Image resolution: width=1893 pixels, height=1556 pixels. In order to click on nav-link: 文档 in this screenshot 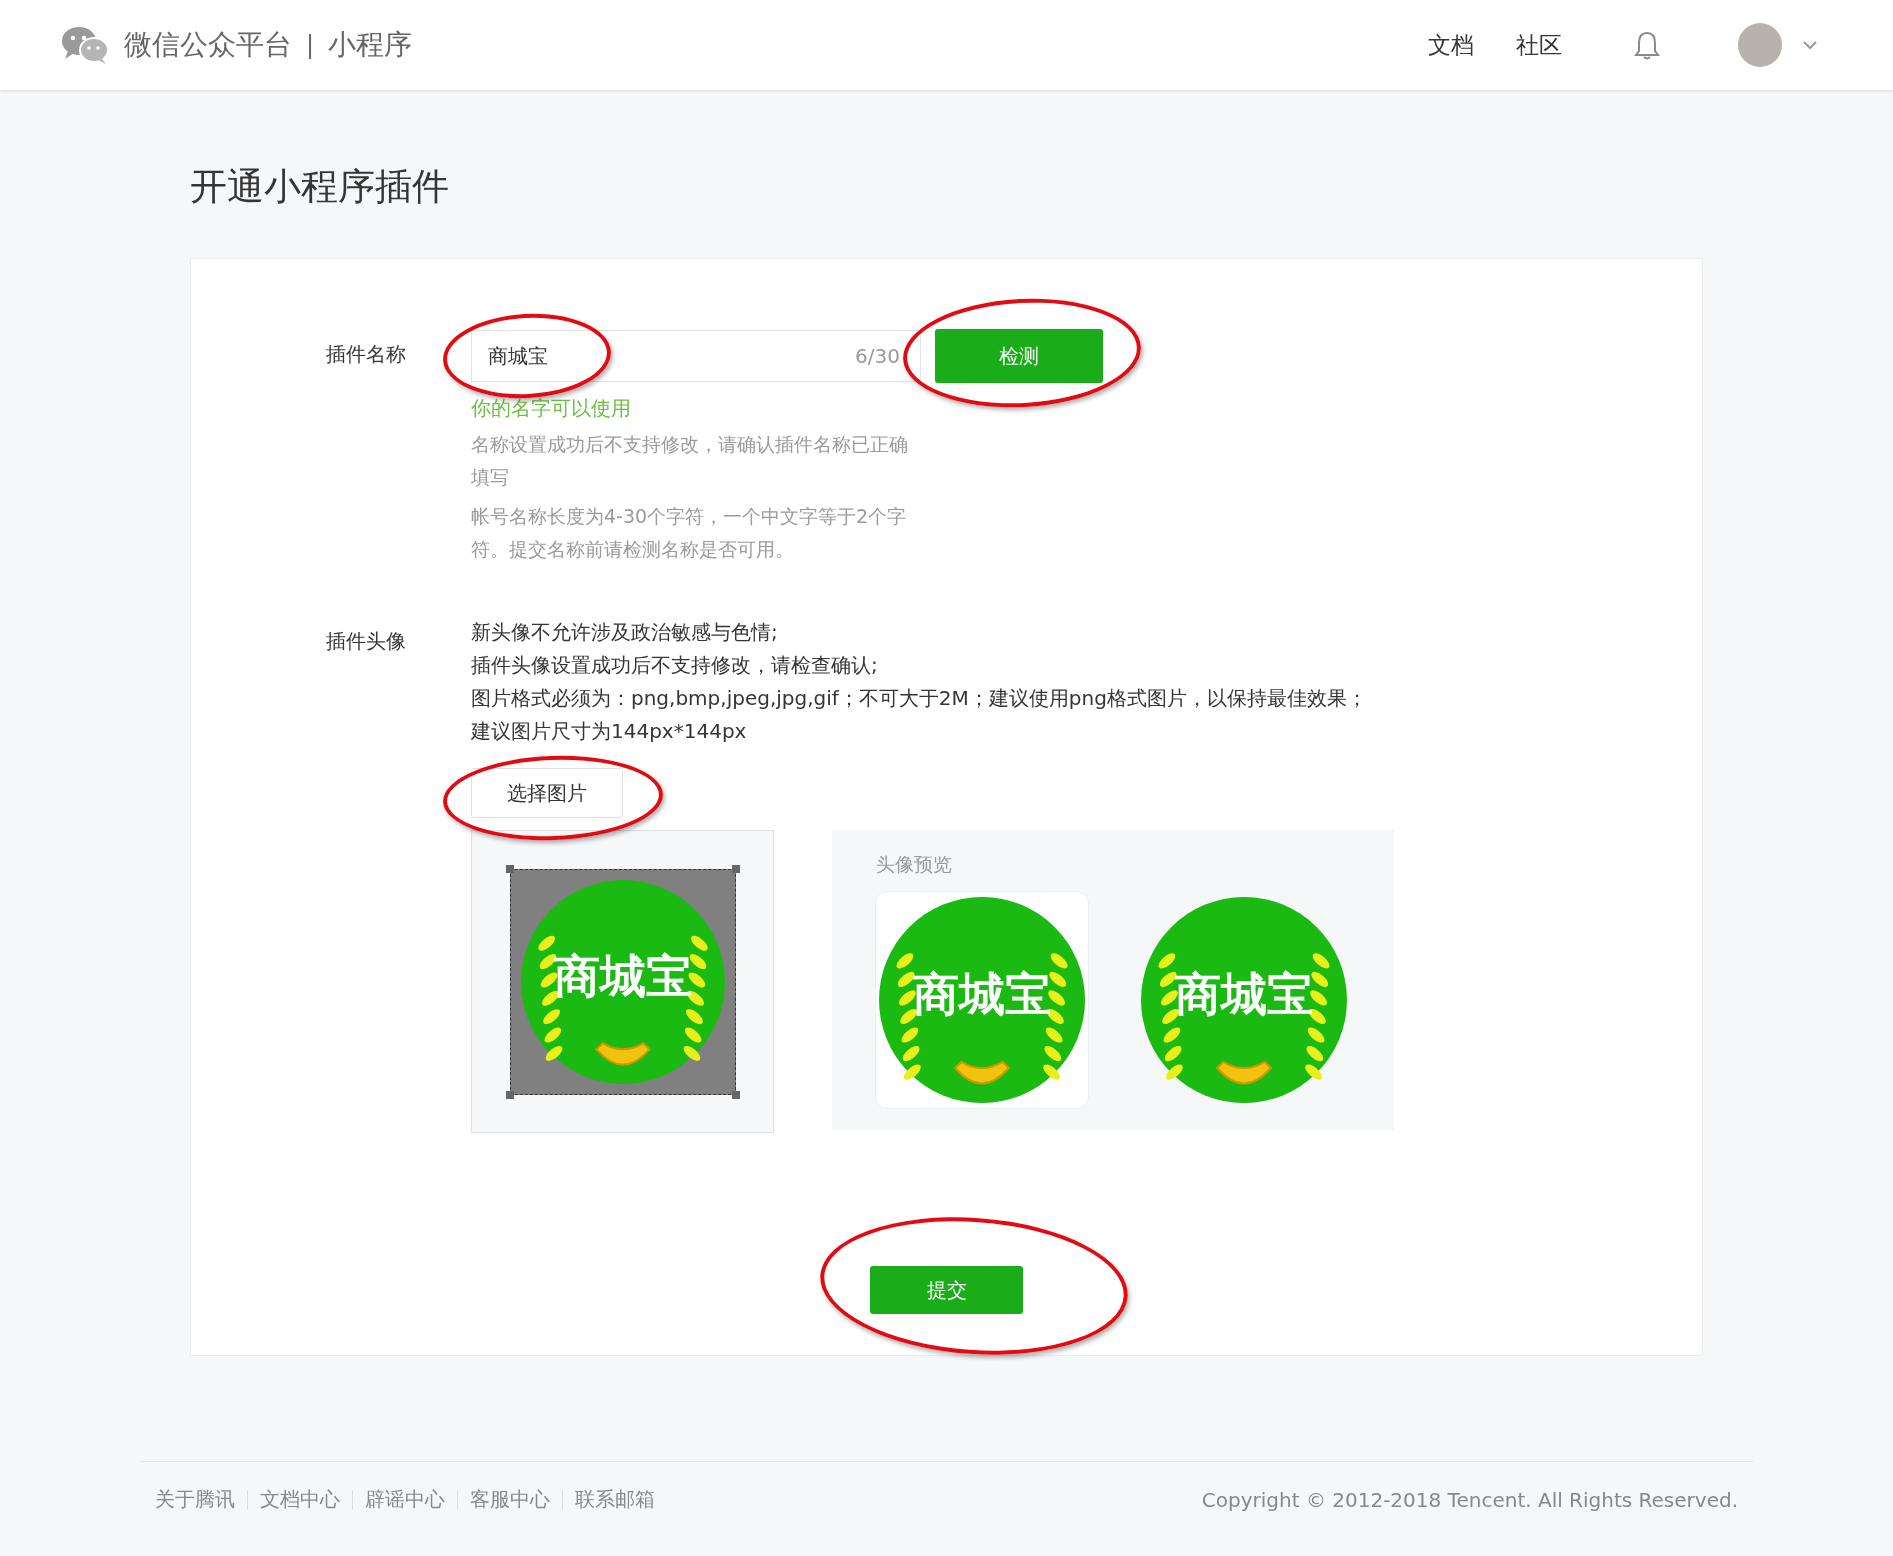, I will do `click(1451, 45)`.